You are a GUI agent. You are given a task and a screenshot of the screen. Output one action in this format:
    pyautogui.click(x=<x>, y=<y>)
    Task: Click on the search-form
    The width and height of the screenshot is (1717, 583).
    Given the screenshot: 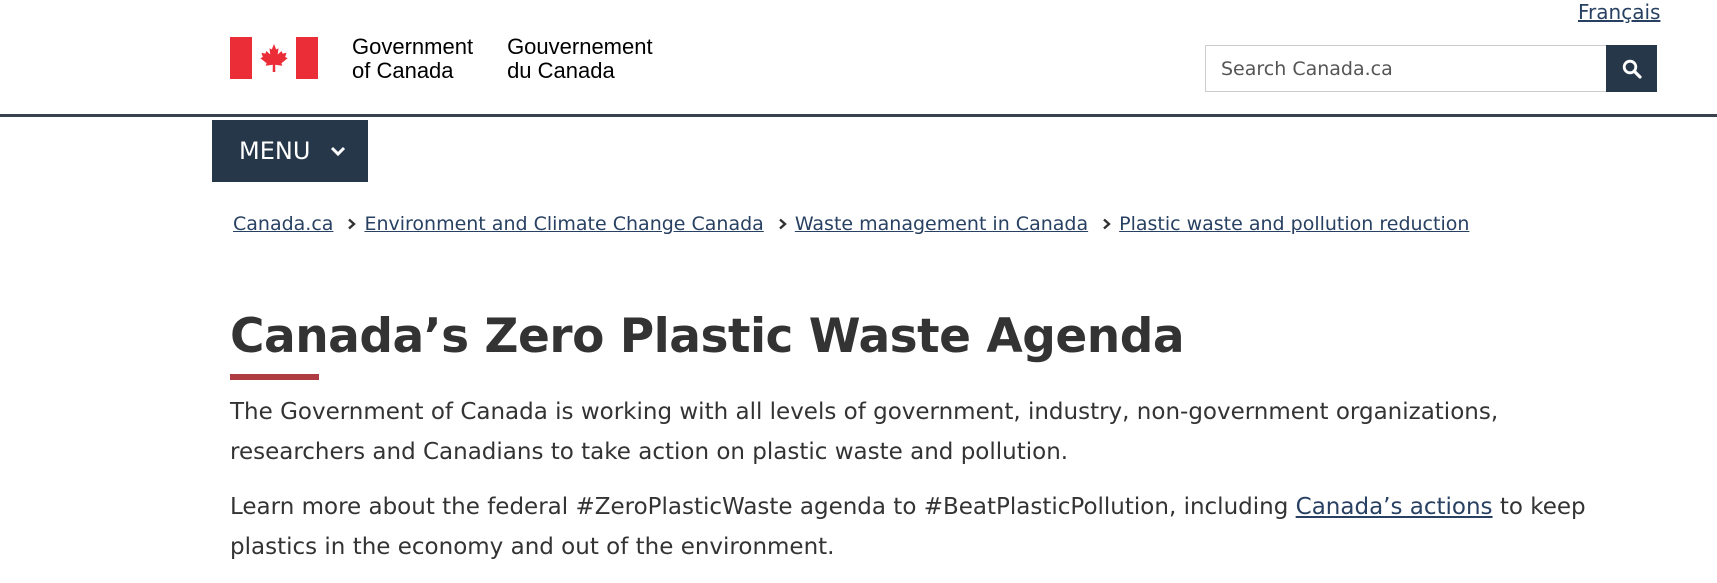 What is the action you would take?
    pyautogui.click(x=1431, y=68)
    